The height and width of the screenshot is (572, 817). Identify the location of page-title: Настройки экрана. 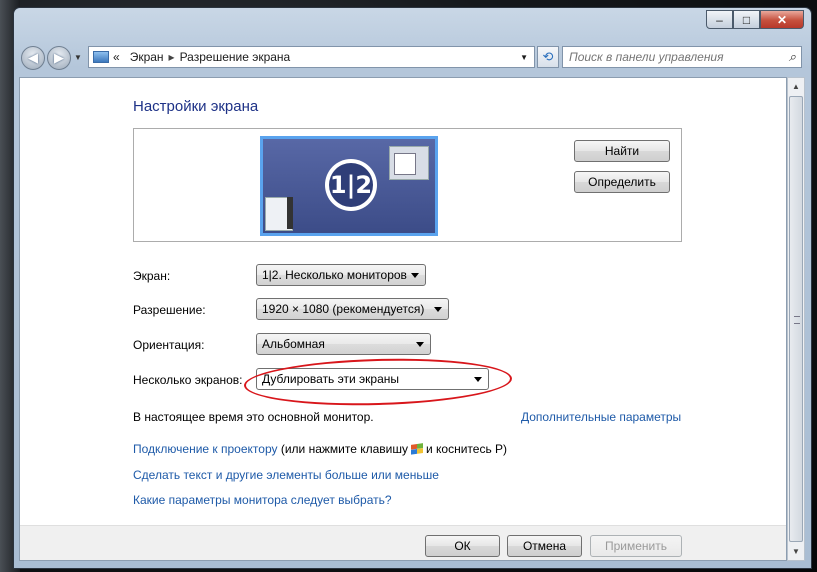
(196, 106).